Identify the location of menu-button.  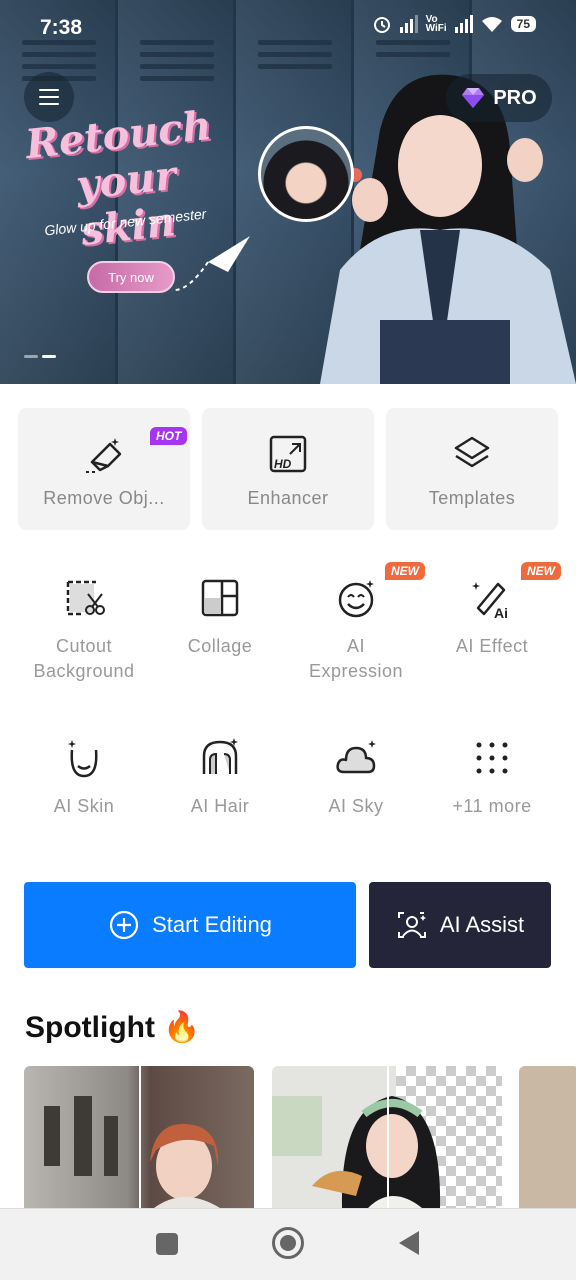
(49, 97).